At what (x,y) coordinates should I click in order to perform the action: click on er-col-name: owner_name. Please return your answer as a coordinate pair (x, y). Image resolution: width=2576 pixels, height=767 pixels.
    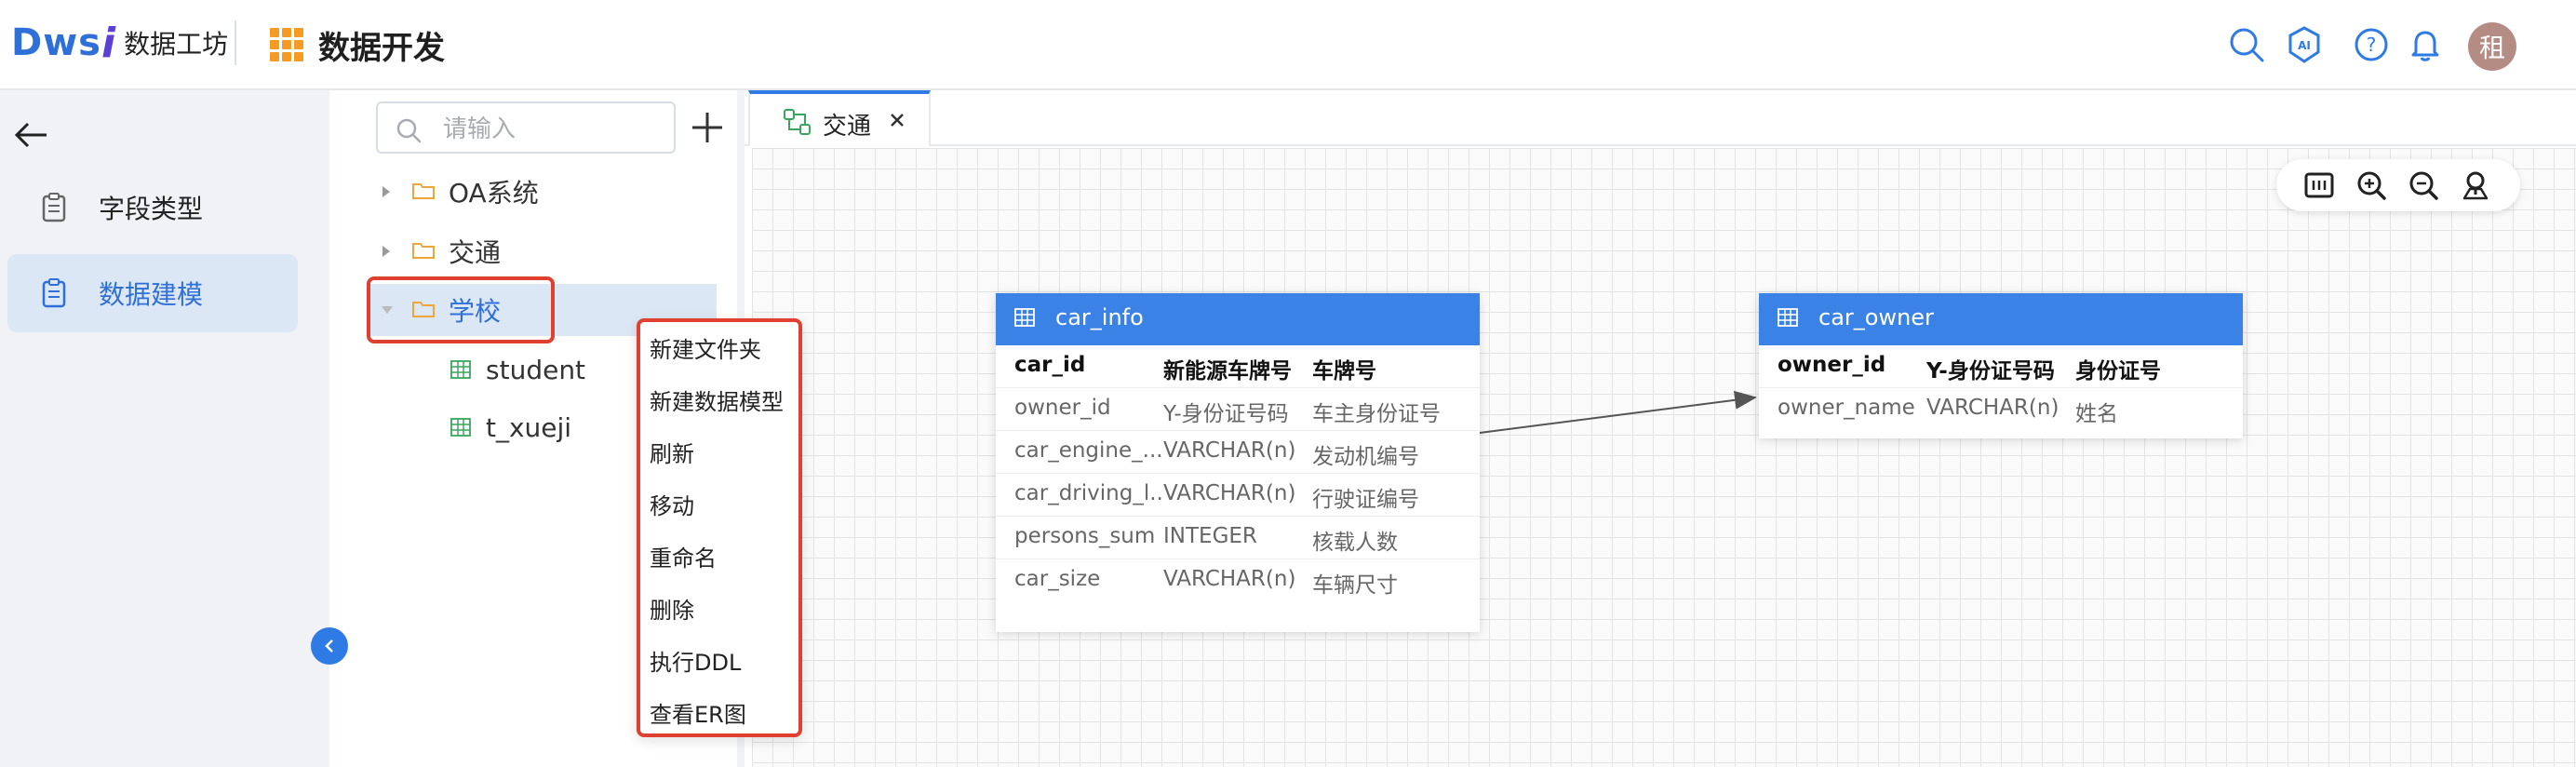
    Looking at the image, I should click on (1846, 408).